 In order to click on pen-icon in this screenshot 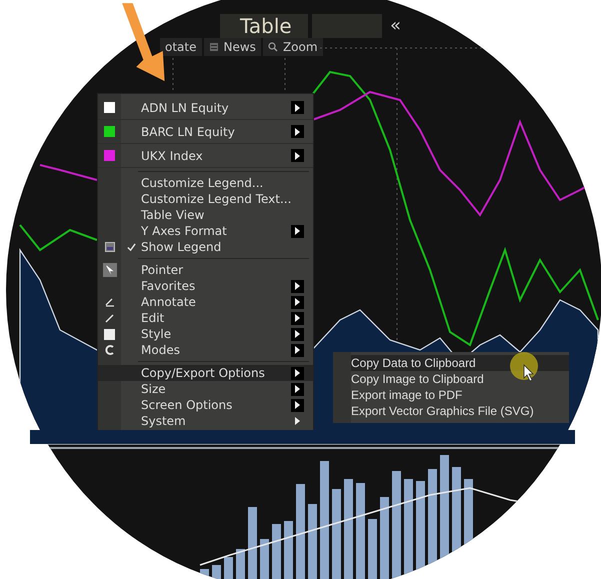, I will do `click(109, 302)`.